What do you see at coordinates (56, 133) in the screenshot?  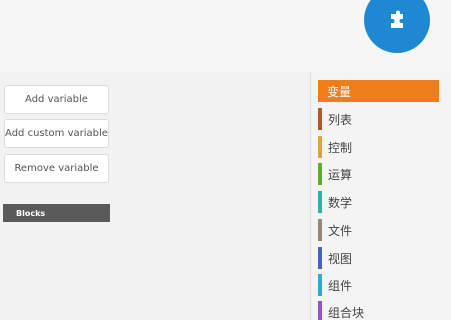 I see `add-custom-variable-button: Add custom variable` at bounding box center [56, 133].